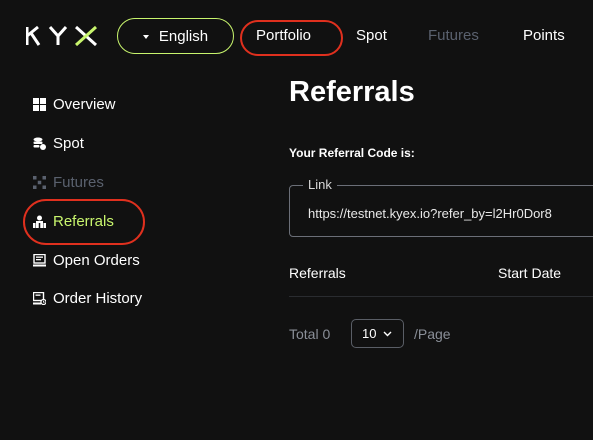  Describe the element at coordinates (39, 221) in the screenshot. I see `users-icon` at that location.